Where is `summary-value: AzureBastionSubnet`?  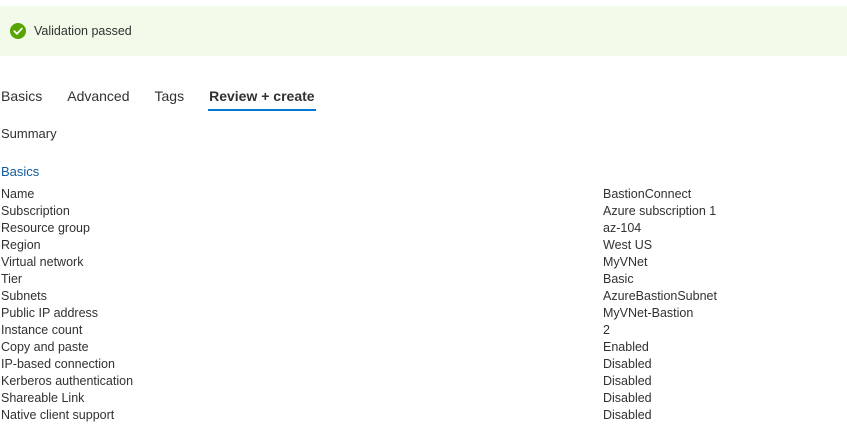 summary-value: AzureBastionSubnet is located at coordinates (660, 296).